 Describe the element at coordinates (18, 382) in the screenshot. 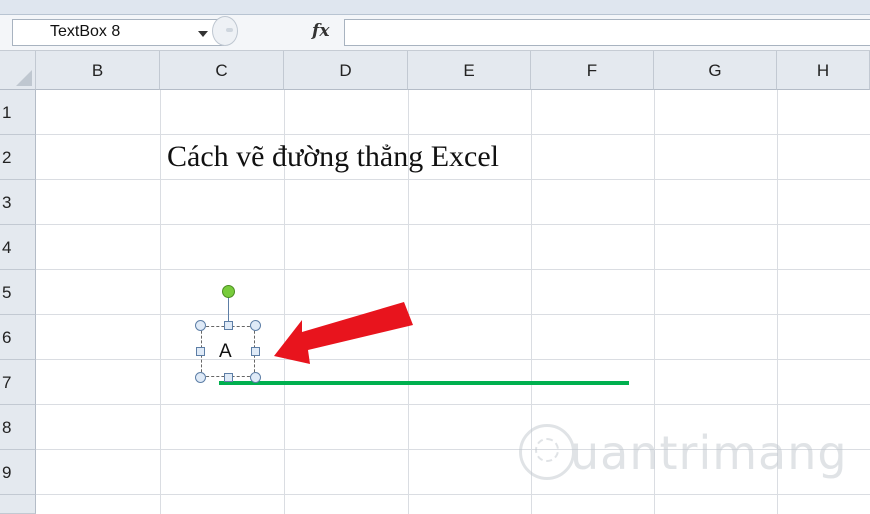

I see `row-header-7: 7` at that location.